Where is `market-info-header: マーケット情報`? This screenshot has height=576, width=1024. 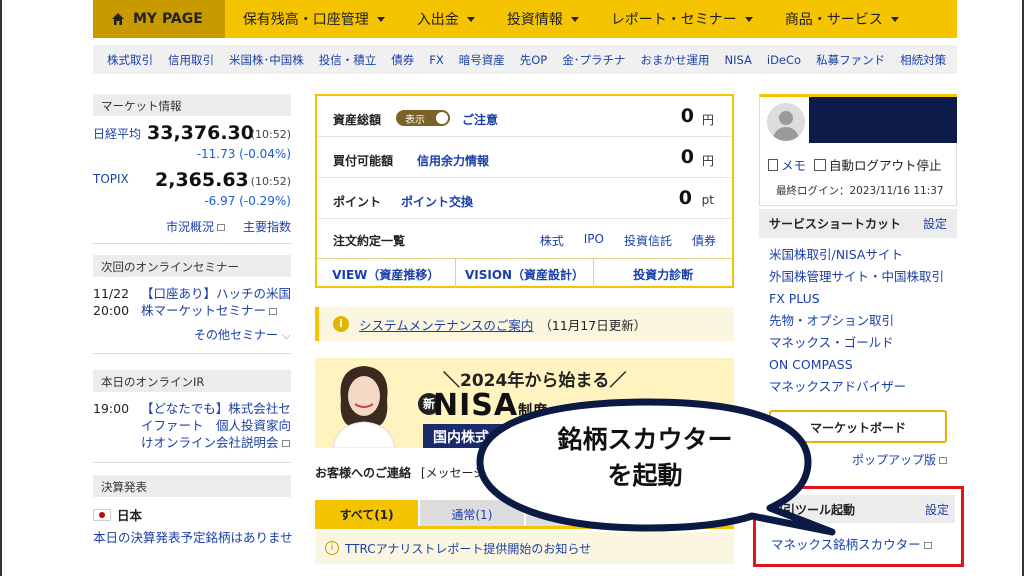 market-info-header: マーケット情報 is located at coordinates (192, 105).